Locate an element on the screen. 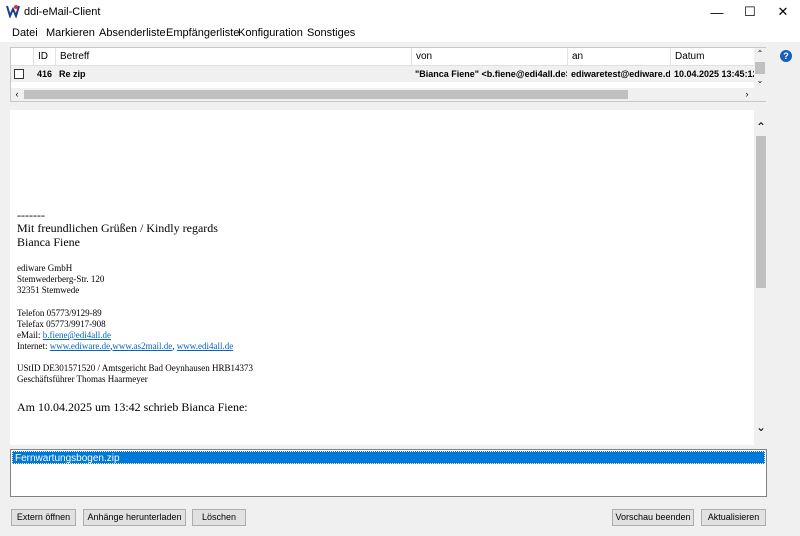 This screenshot has height=536, width=800. email-label: eMail: is located at coordinates (29, 335).